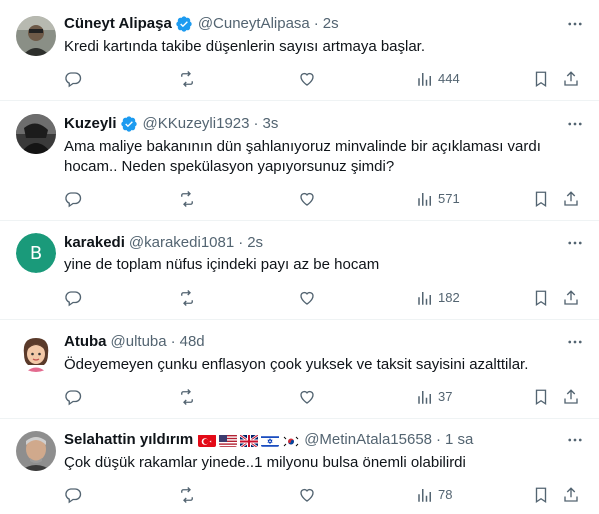 Image resolution: width=599 pixels, height=514 pixels. I want to click on display-name: Kuzeyli, so click(90, 124).